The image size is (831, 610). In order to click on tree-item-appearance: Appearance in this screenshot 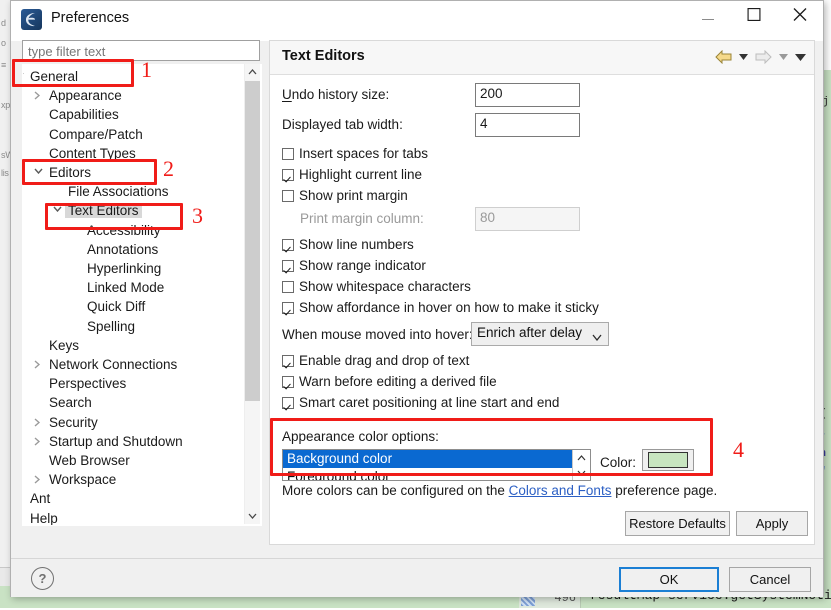, I will do `click(79, 95)`.